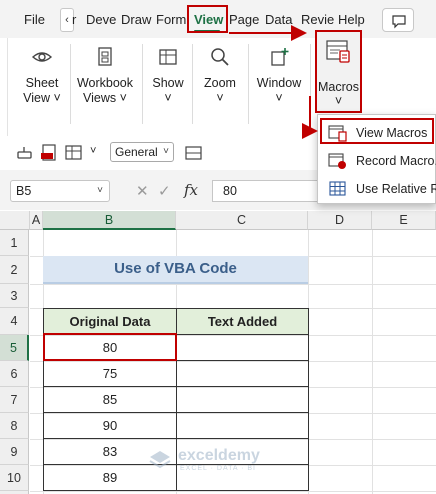  What do you see at coordinates (280, 57) in the screenshot?
I see `new-window-icon` at bounding box center [280, 57].